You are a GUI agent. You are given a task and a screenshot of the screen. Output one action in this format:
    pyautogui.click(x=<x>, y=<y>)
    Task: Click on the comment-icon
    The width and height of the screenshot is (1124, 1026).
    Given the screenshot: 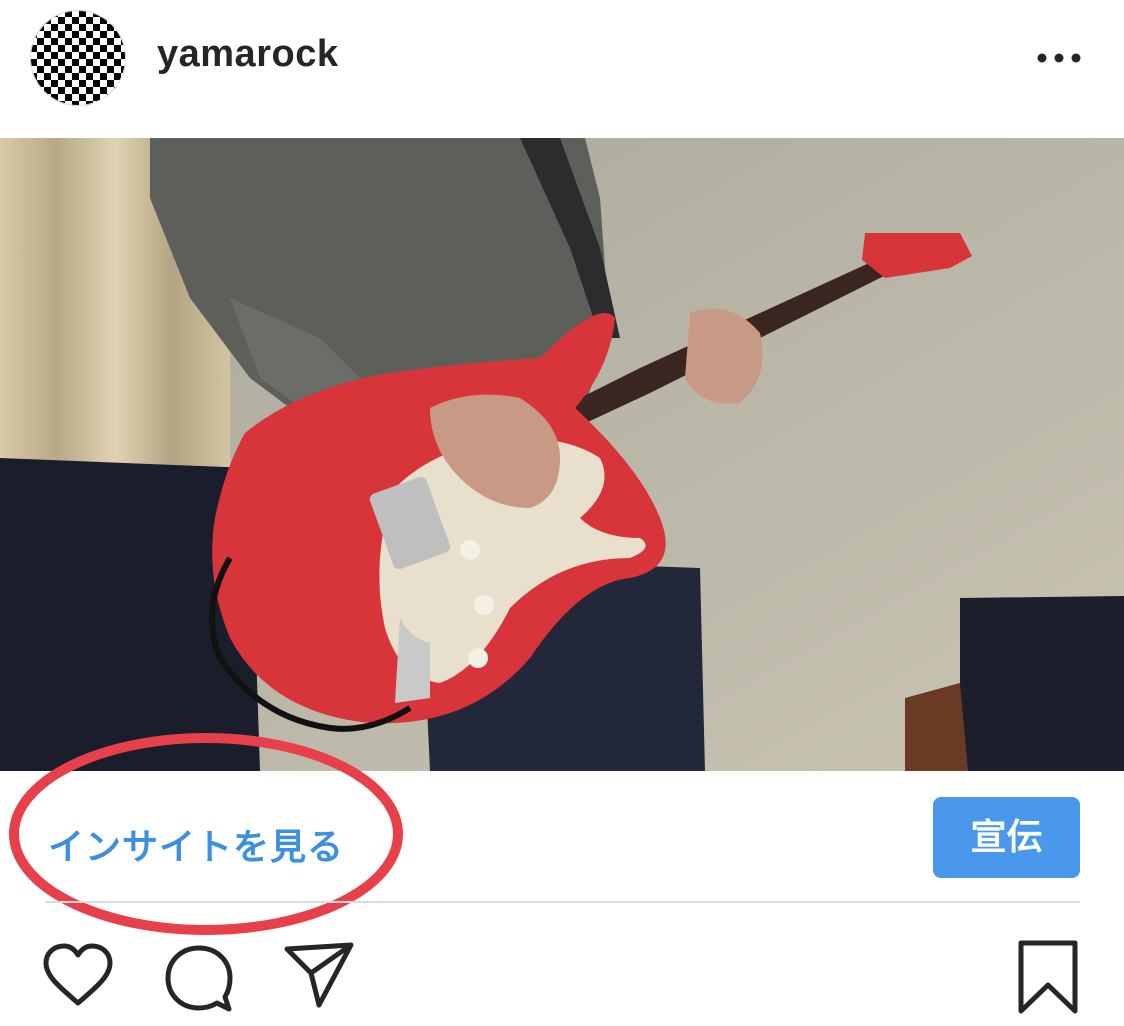 What is the action you would take?
    pyautogui.click(x=199, y=979)
    